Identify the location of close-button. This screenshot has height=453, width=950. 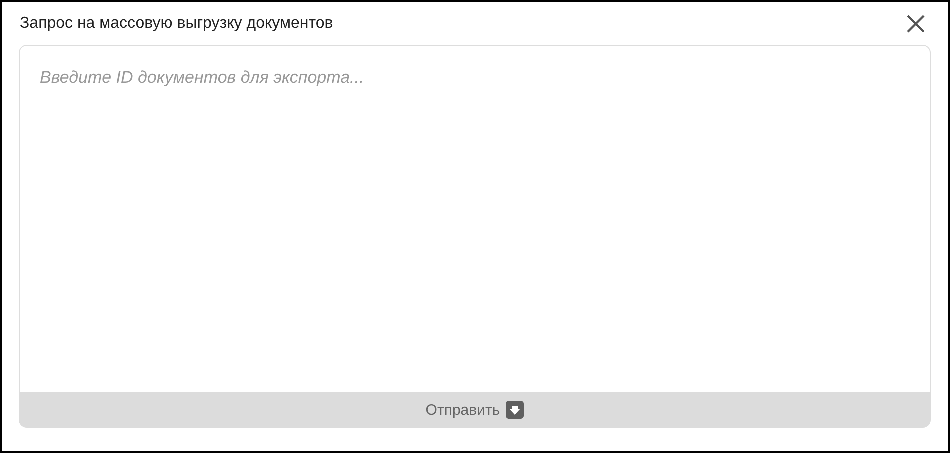
(916, 23).